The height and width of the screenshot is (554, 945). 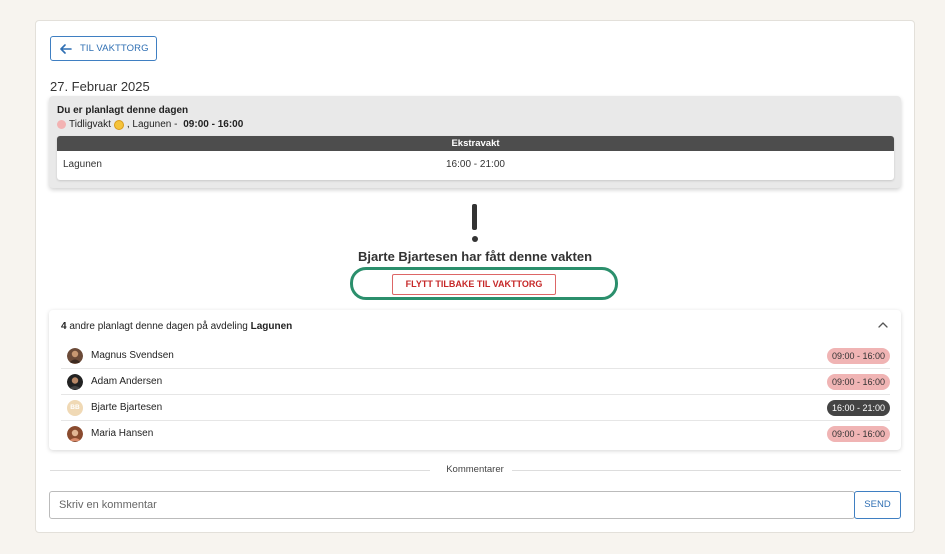 What do you see at coordinates (475, 256) in the screenshot?
I see `assigned-status-message: Bjarte Bjartesen har fått denne vakten` at bounding box center [475, 256].